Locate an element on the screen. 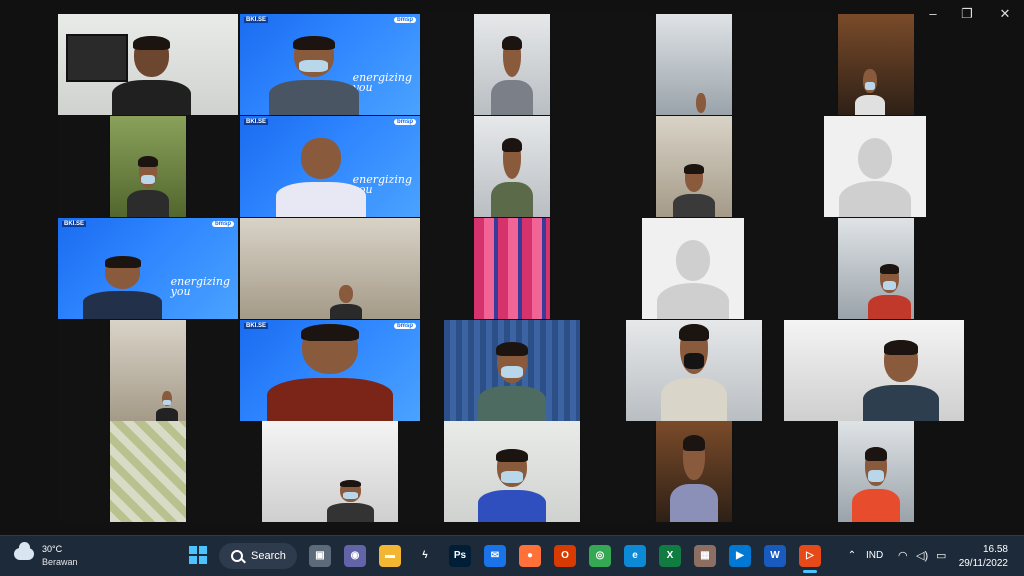 This screenshot has width=1024, height=576. participant-video: BKI.SE bmsp is located at coordinates (330, 370).